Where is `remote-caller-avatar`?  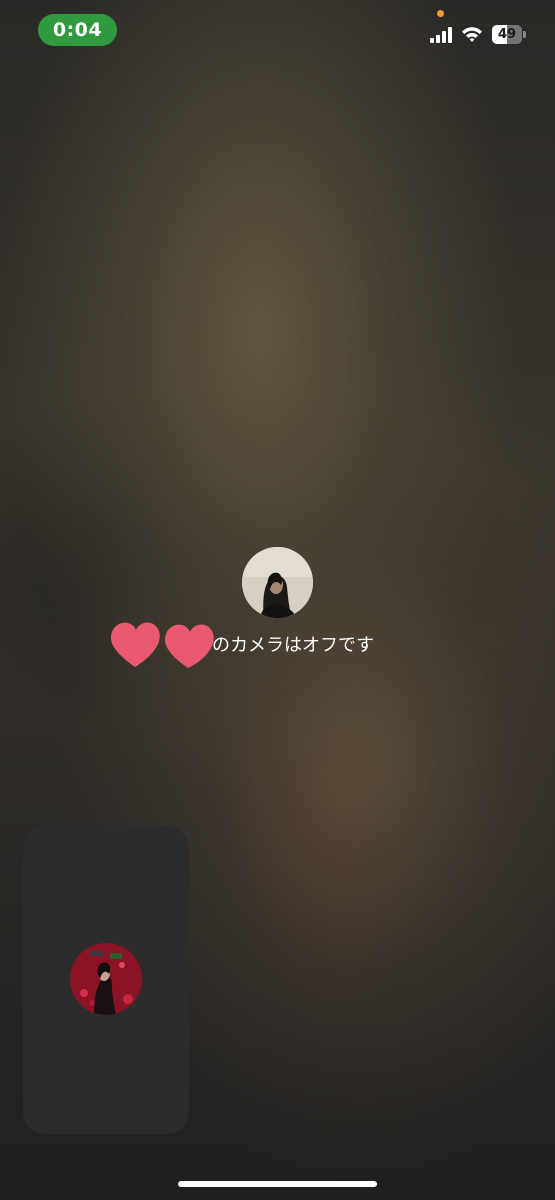 remote-caller-avatar is located at coordinates (277, 582).